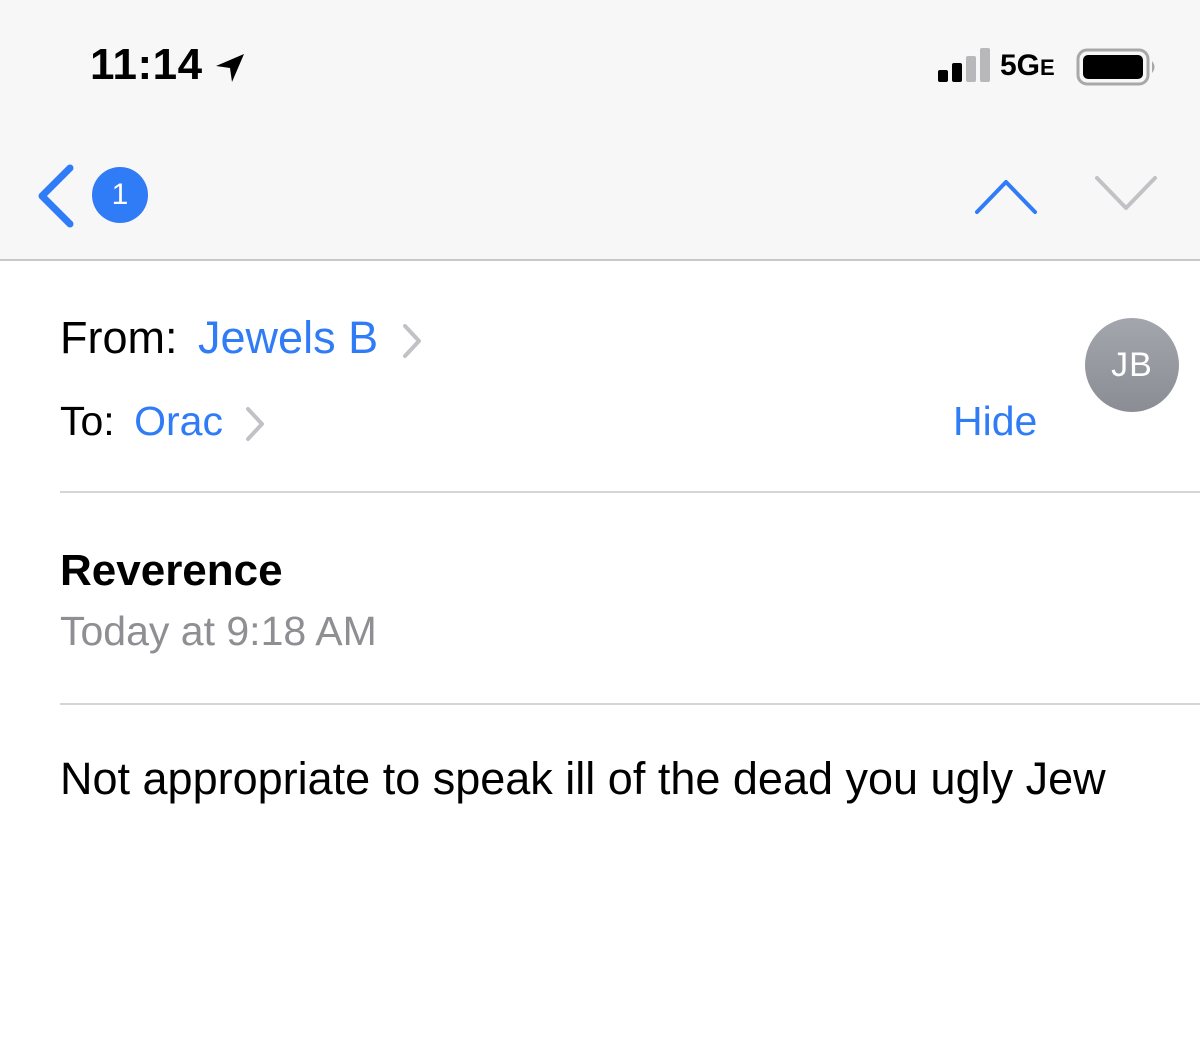 Image resolution: width=1200 pixels, height=1057 pixels. What do you see at coordinates (146, 64) in the screenshot?
I see `status-time: 11:14` at bounding box center [146, 64].